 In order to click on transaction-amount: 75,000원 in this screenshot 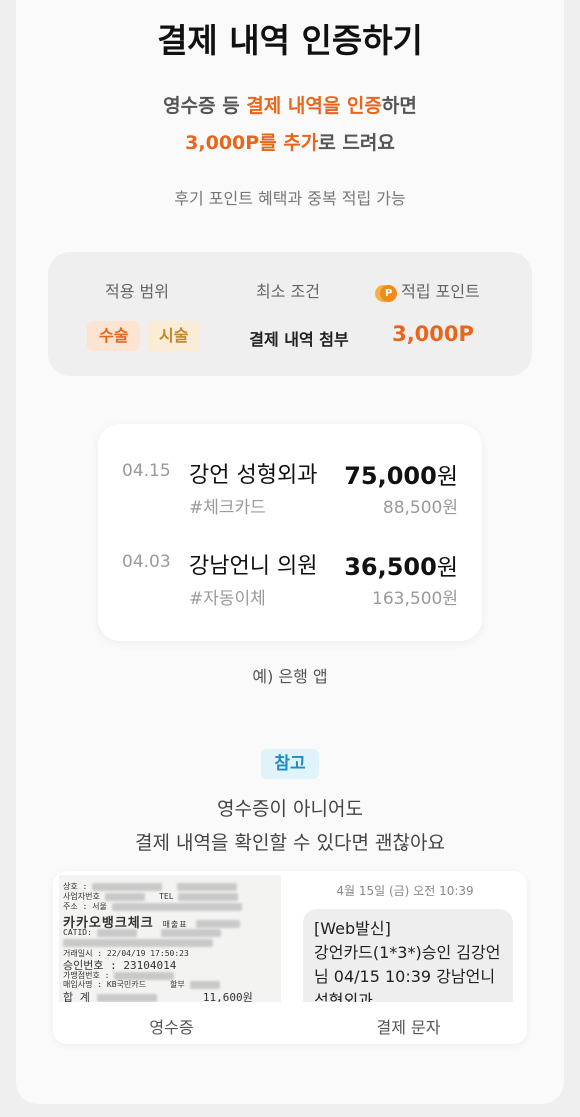, I will do `click(401, 474)`.